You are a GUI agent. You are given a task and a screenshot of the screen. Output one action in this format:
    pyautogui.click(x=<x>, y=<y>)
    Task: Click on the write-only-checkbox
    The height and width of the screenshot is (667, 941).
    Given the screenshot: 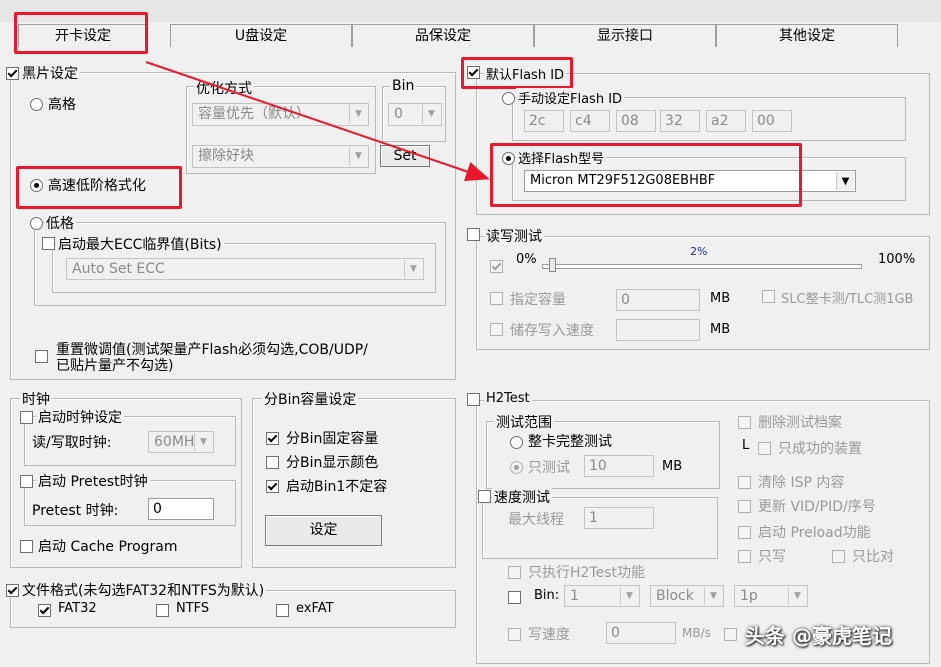 What is the action you would take?
    pyautogui.click(x=744, y=556)
    